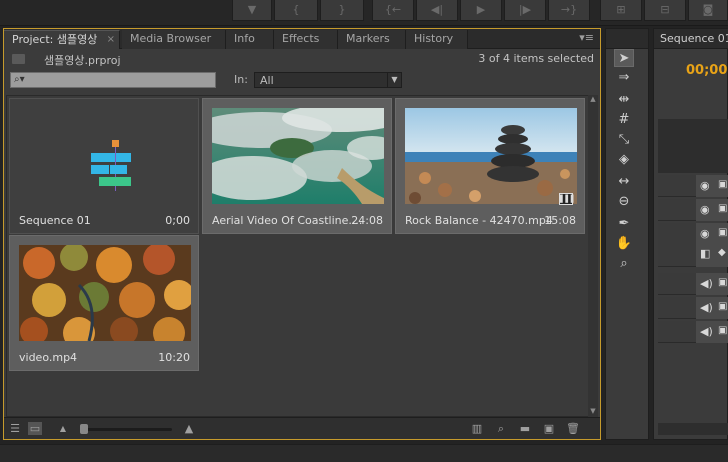  Describe the element at coordinates (126, 429) in the screenshot. I see `zoom-slider-track` at that location.